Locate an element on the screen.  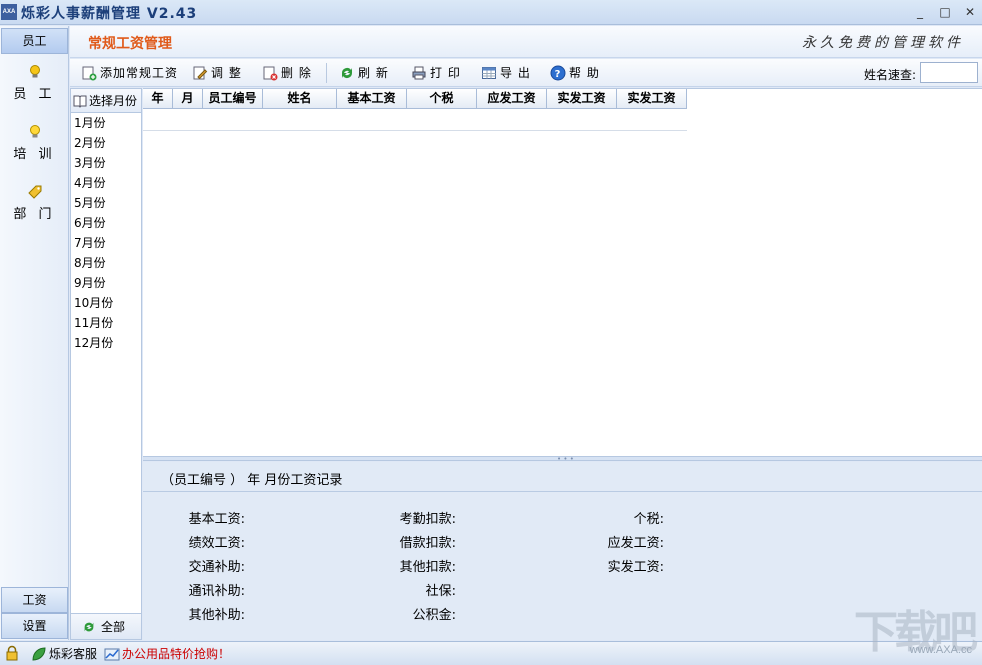
column-header-net-salary-2: 实发工资 is located at coordinates (652, 99).